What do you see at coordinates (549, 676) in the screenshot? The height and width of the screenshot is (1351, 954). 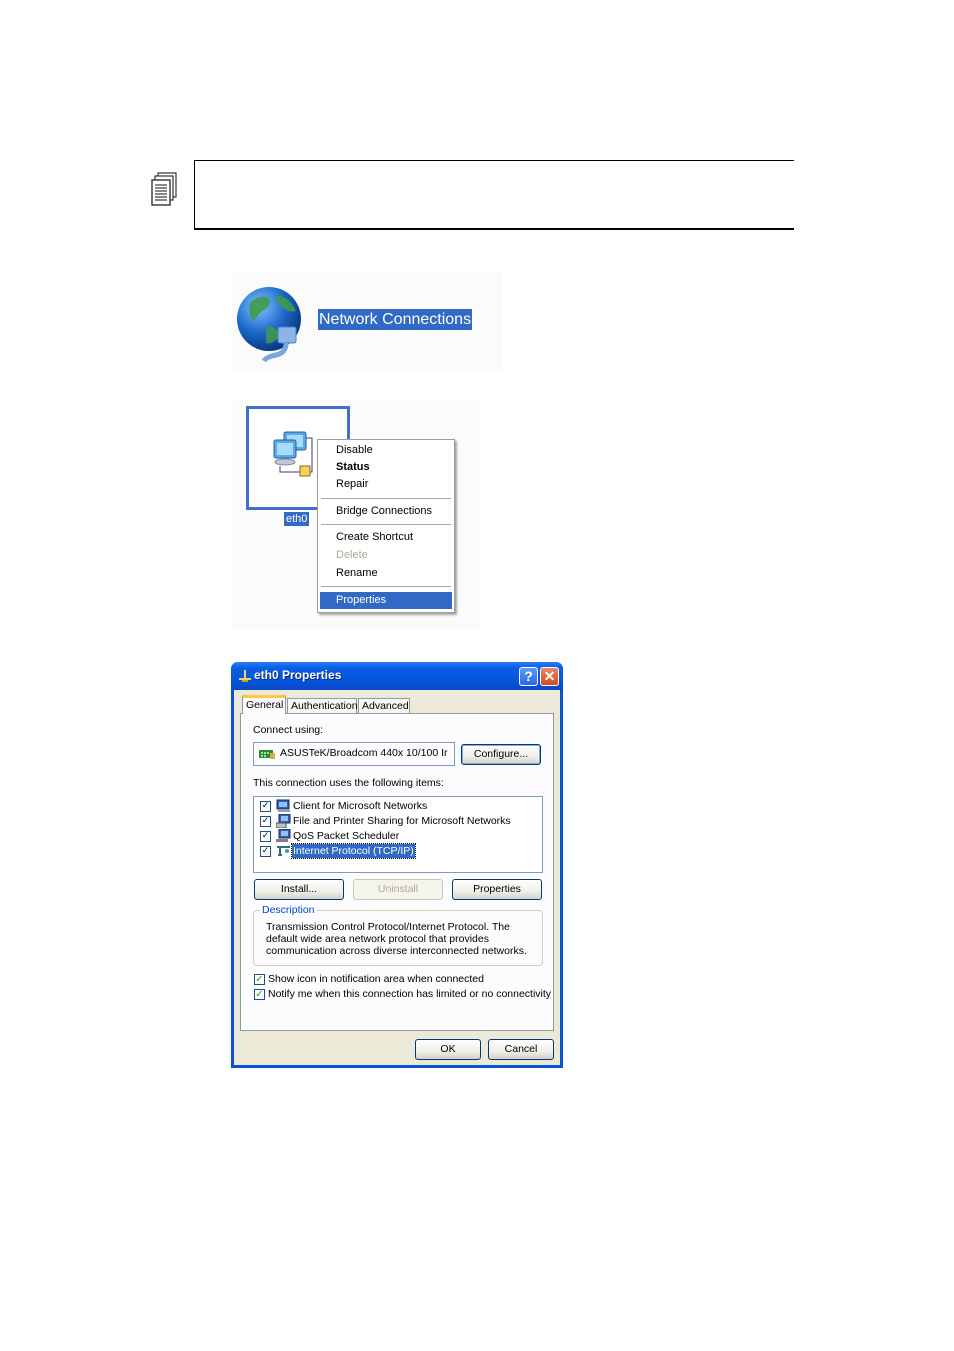 I see `close-button: ✕` at bounding box center [549, 676].